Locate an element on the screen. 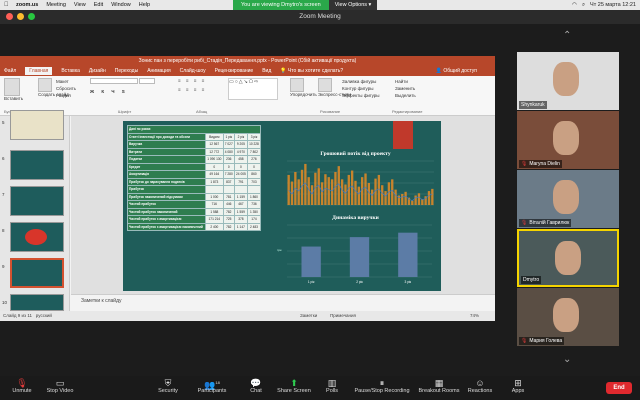  unmute-label: Unmute is located at coordinates (22, 391).